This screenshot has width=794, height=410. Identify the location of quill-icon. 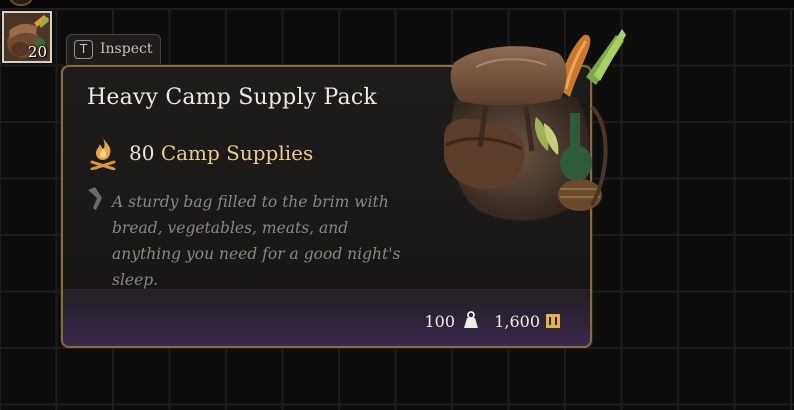
(95, 198).